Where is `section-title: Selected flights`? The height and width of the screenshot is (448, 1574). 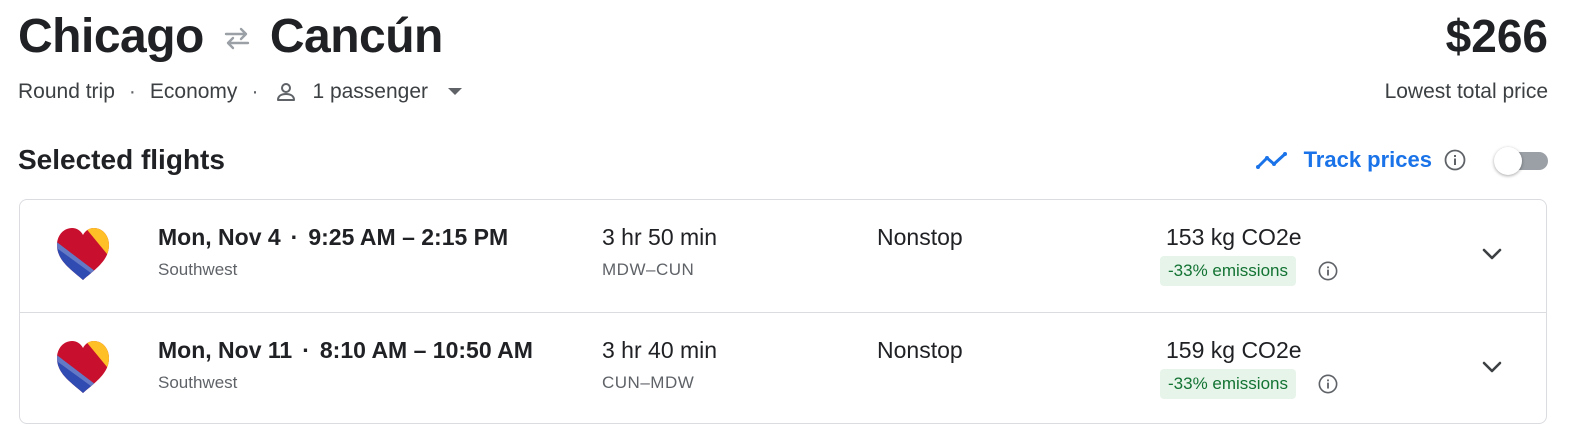 section-title: Selected flights is located at coordinates (121, 159).